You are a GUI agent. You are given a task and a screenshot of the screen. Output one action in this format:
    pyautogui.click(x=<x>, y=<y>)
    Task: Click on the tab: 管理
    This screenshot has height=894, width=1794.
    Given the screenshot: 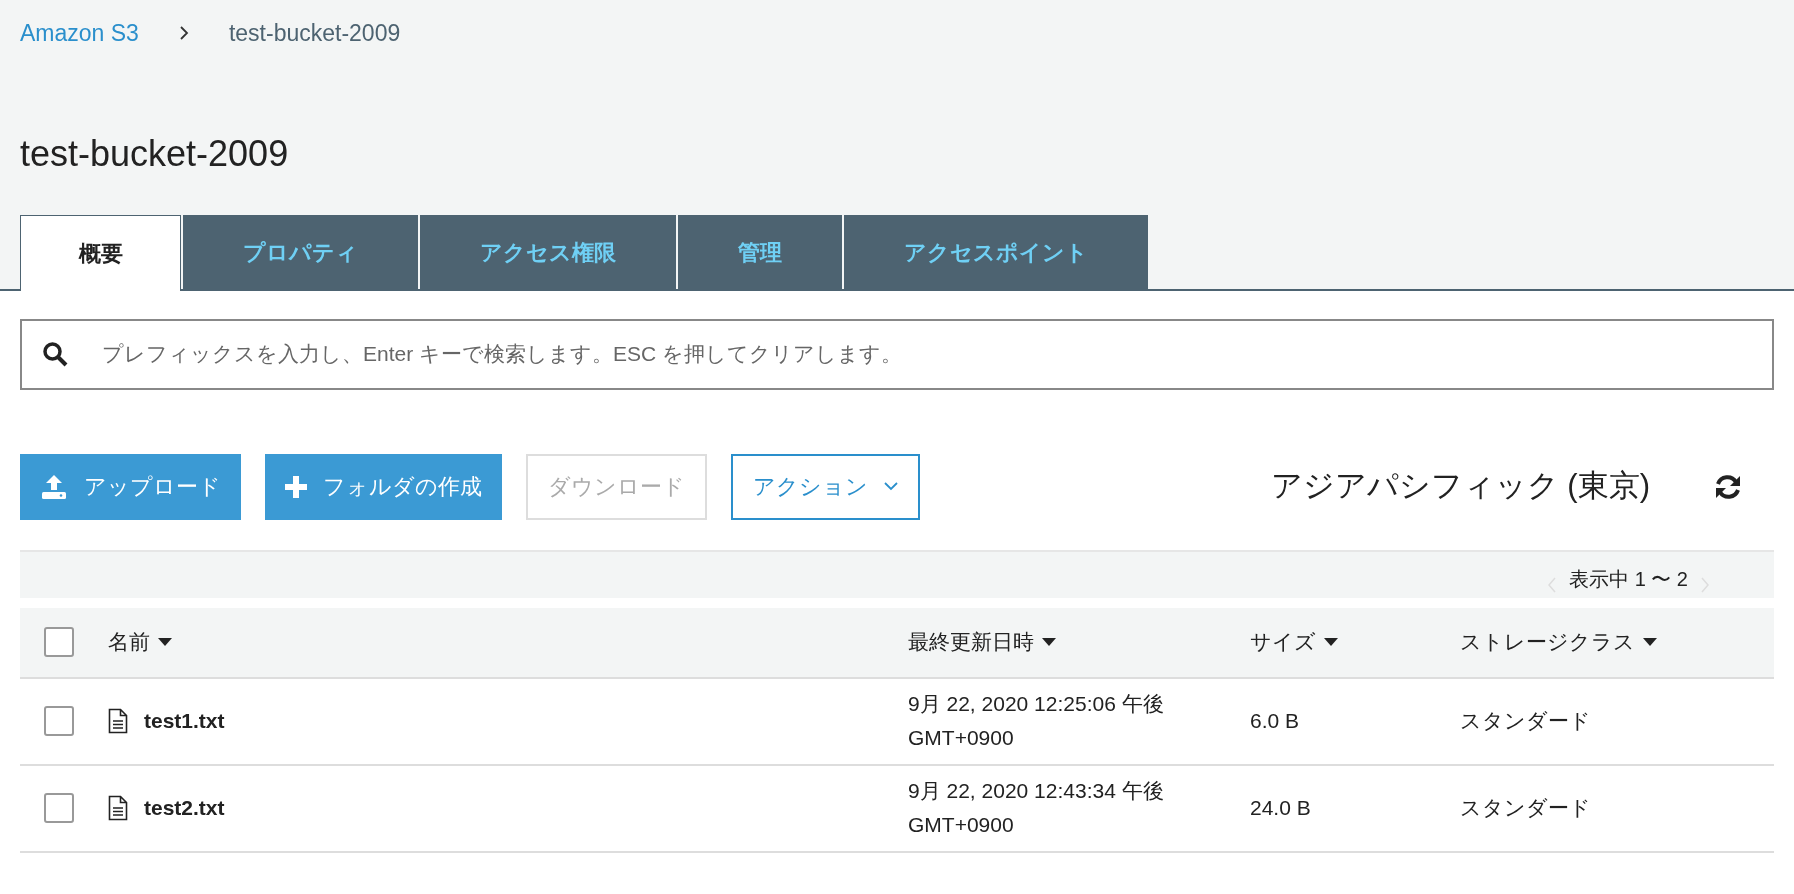 What is the action you would take?
    pyautogui.click(x=760, y=252)
    